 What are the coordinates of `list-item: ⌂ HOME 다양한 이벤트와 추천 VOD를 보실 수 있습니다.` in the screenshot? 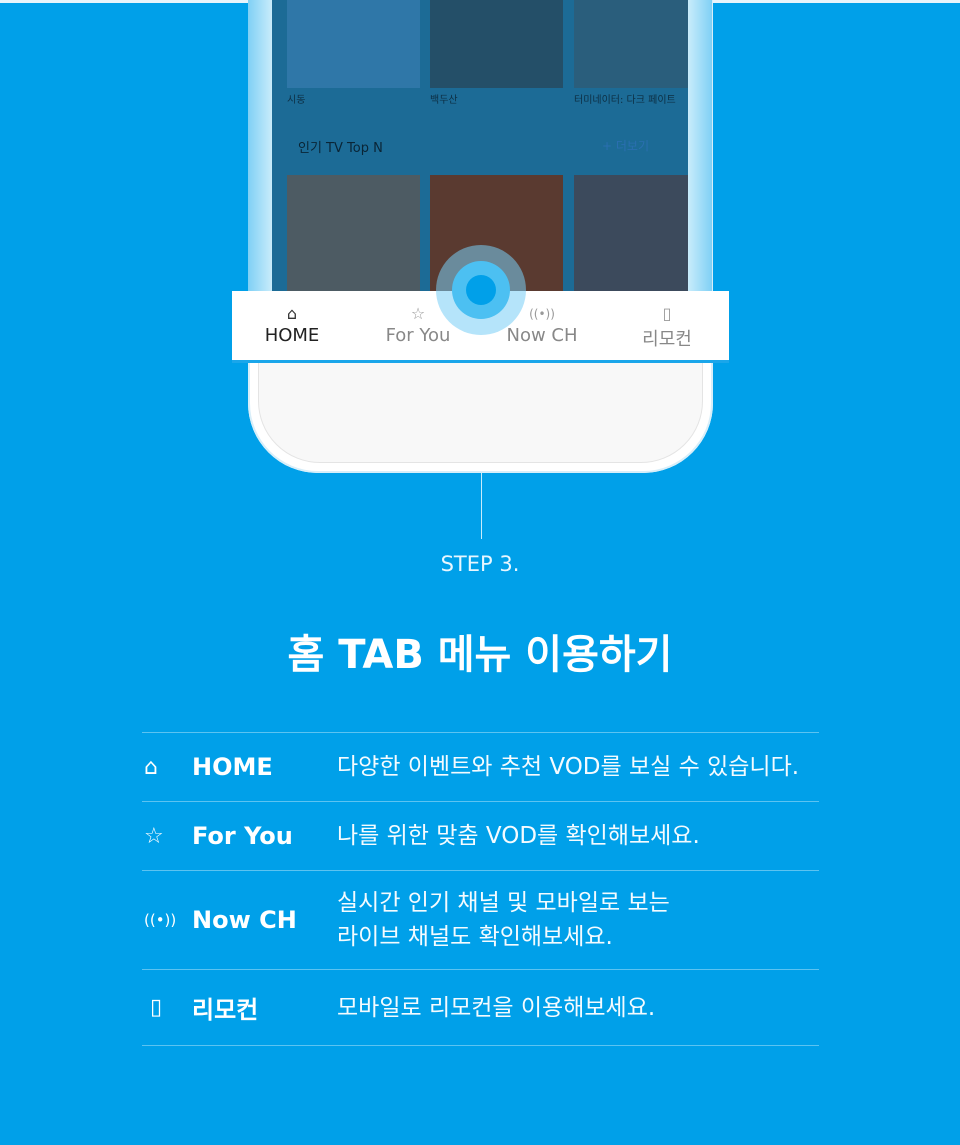 It's located at (480, 767).